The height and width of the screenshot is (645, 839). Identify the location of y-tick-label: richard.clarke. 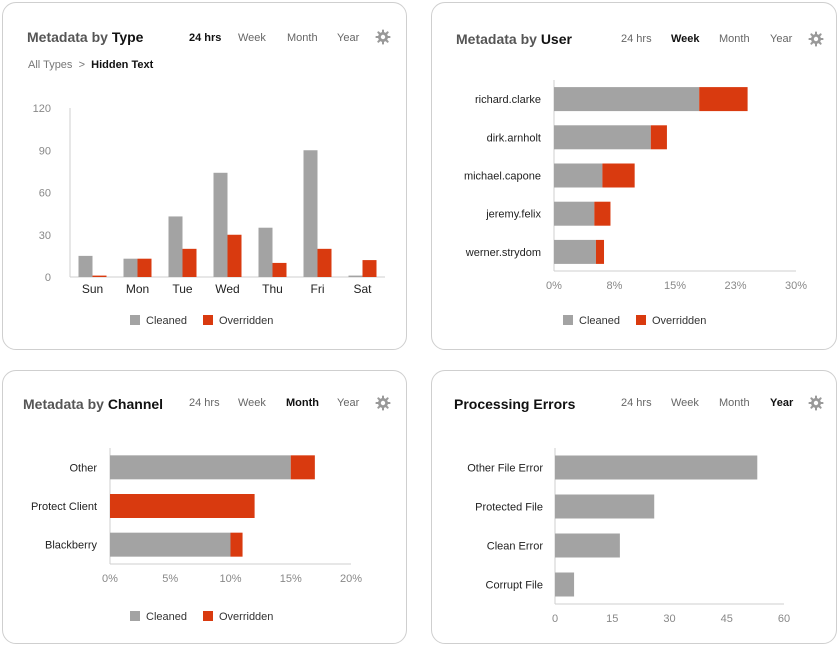
(508, 100).